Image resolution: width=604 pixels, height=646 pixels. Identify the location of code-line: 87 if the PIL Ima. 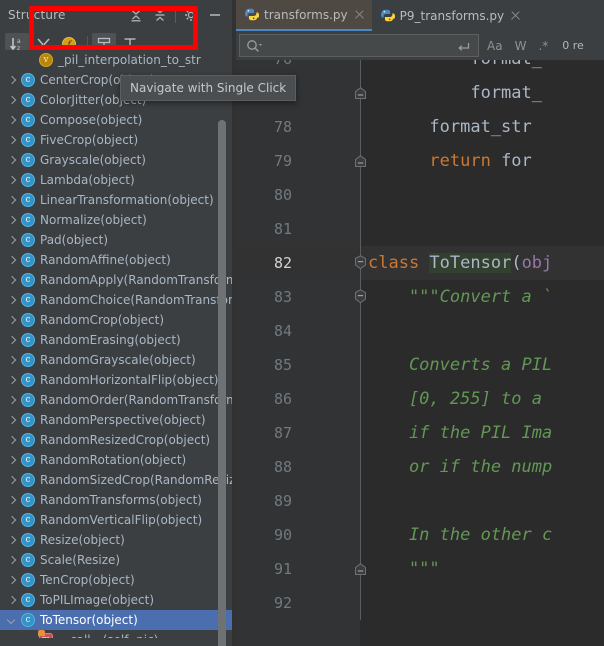
(420, 433).